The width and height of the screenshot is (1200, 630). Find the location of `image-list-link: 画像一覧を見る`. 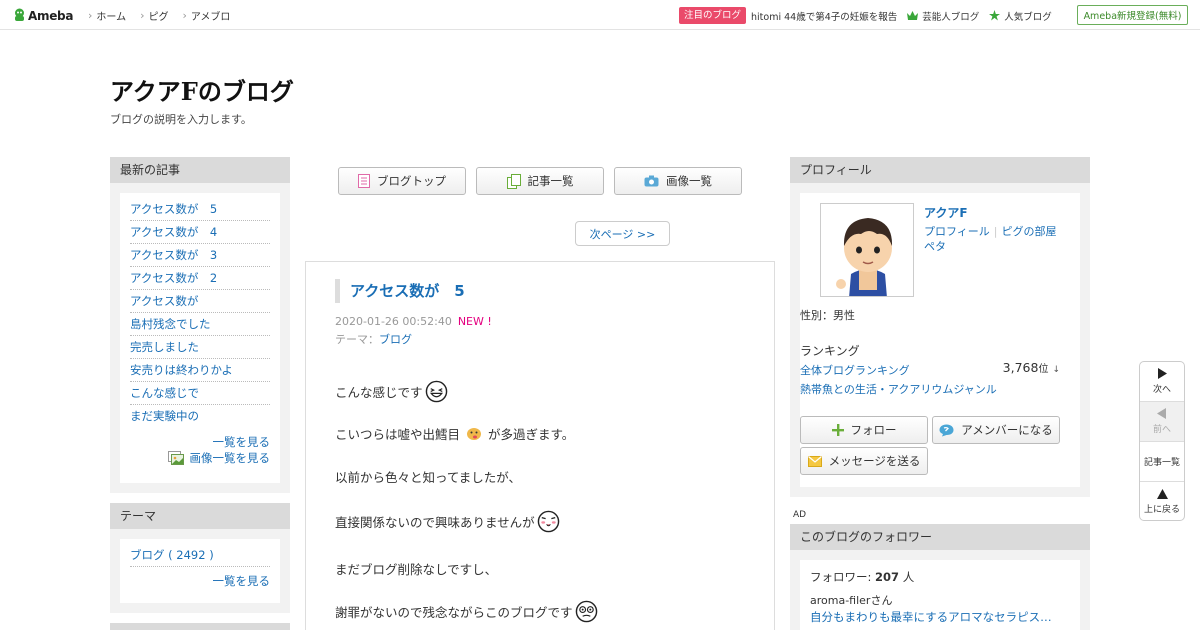

image-list-link: 画像一覧を見る is located at coordinates (200, 458).